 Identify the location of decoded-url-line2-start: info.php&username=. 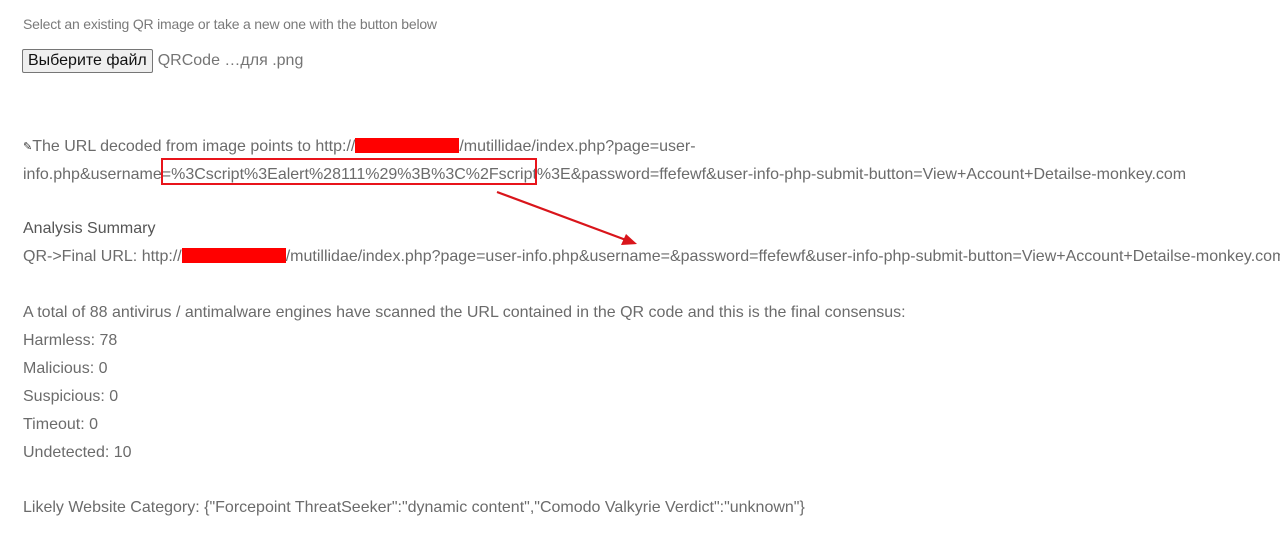
(97, 174).